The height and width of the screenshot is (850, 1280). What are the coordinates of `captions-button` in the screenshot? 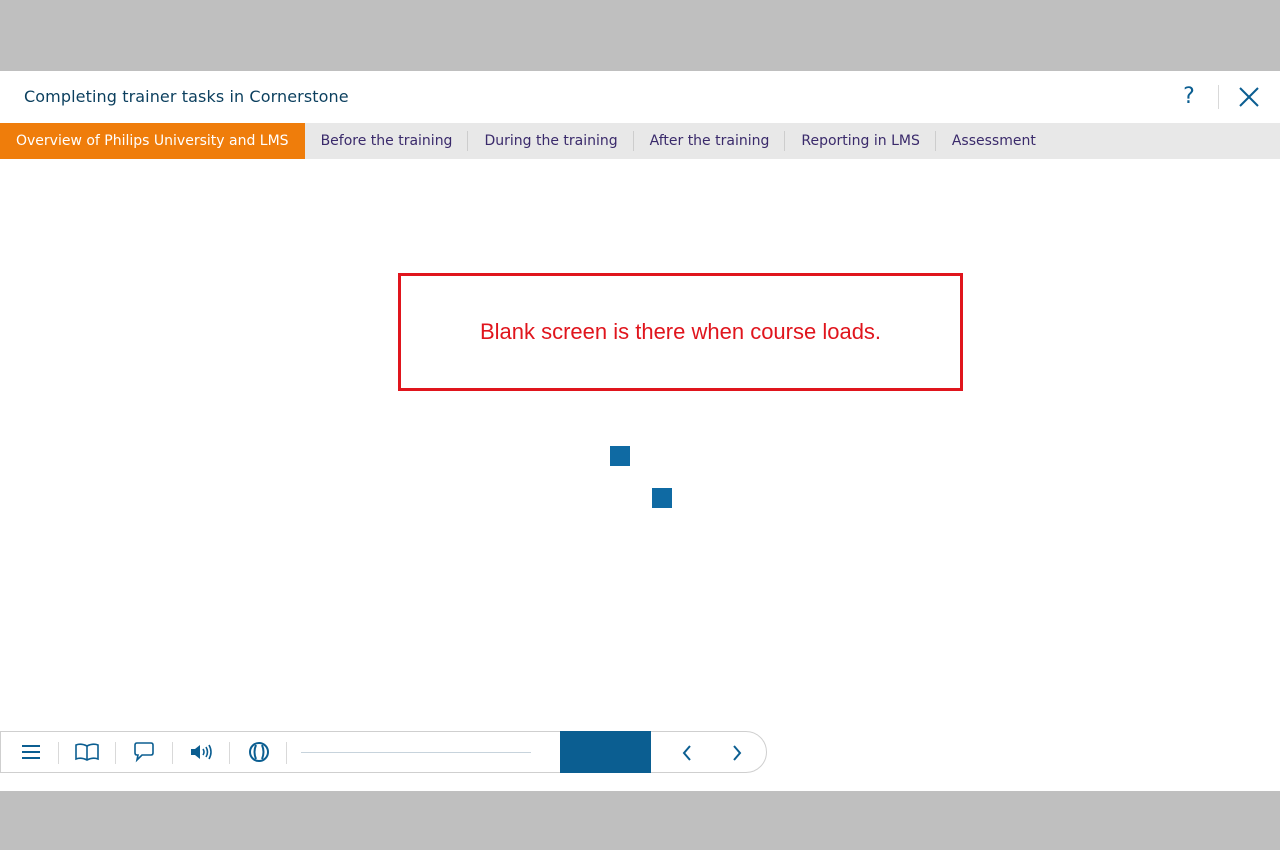 It's located at (259, 752).